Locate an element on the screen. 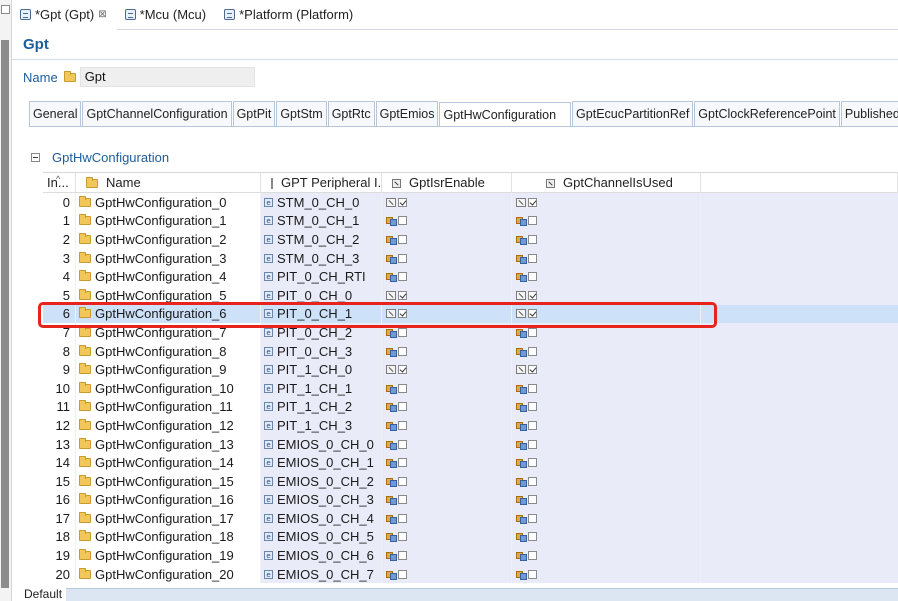  table-row: 18 GptHwConfiguration_18 e EMIOS_0_CH_5 is located at coordinates (470, 537).